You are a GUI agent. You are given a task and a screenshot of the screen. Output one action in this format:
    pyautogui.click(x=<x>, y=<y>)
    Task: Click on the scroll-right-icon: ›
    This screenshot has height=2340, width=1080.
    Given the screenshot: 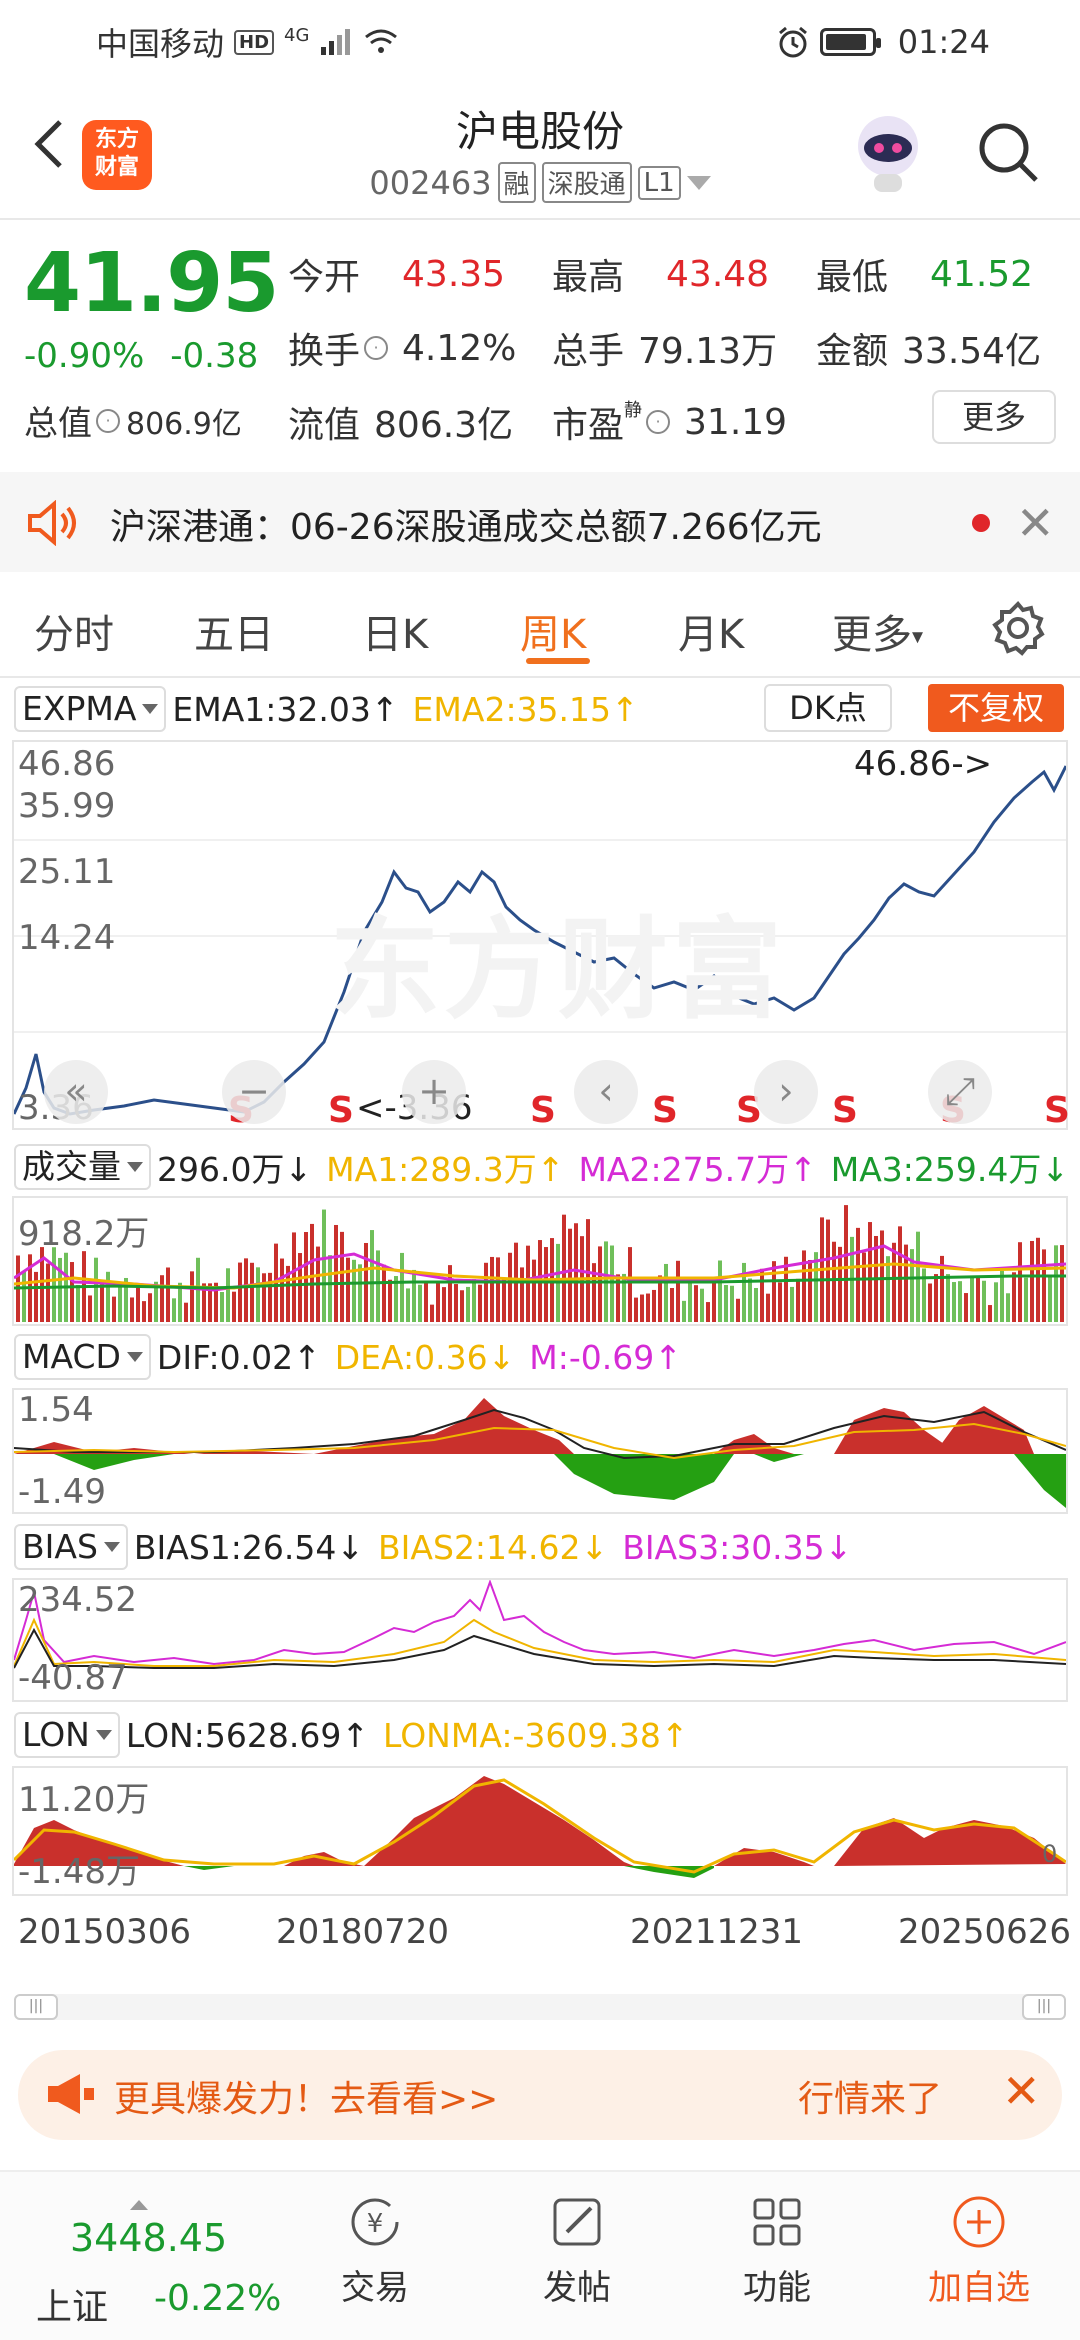 What is the action you would take?
    pyautogui.click(x=786, y=1092)
    